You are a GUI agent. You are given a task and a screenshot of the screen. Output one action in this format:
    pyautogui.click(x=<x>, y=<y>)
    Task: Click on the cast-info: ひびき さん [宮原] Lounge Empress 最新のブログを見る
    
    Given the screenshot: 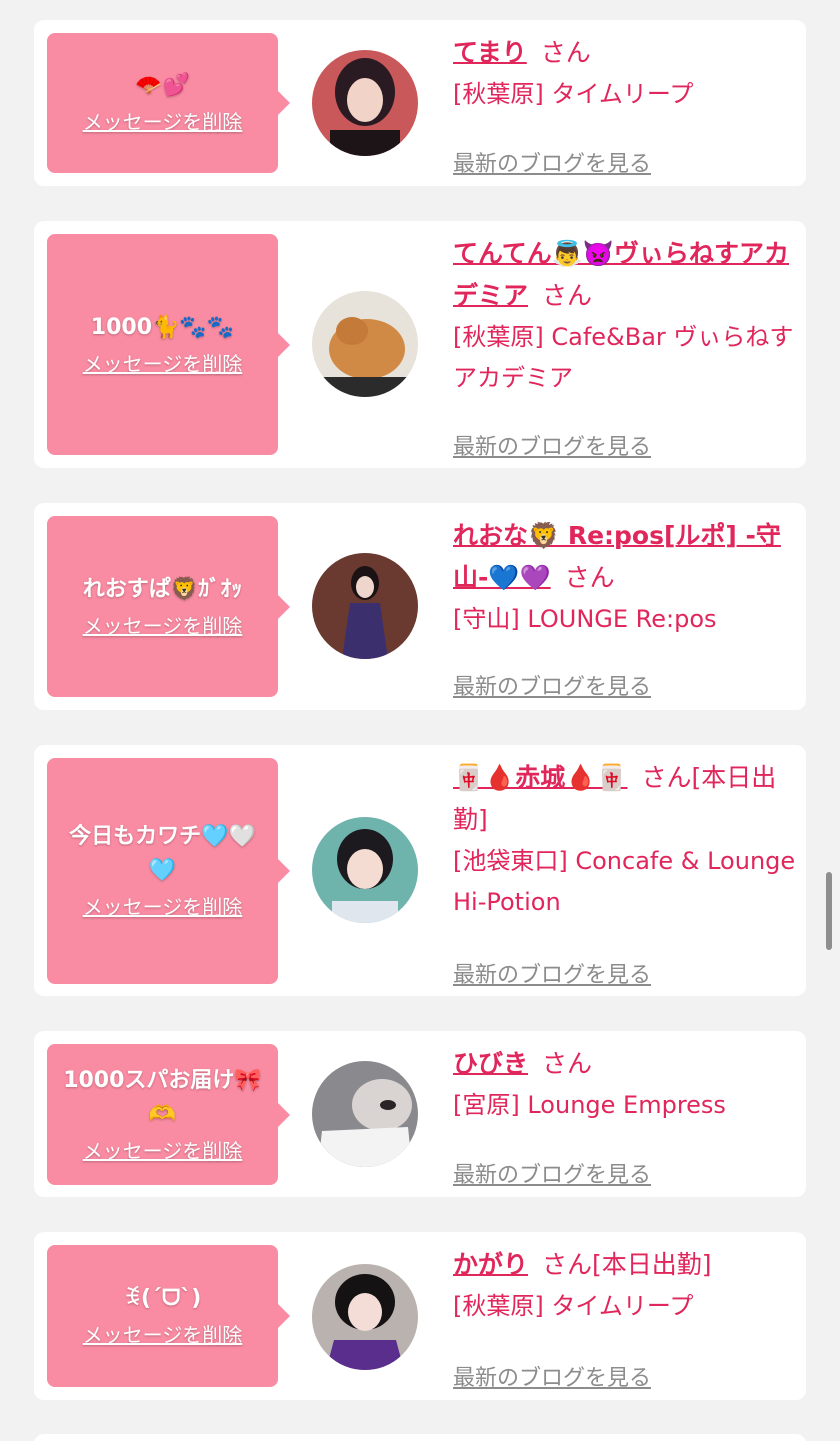 What is the action you would take?
    pyautogui.click(x=624, y=1115)
    